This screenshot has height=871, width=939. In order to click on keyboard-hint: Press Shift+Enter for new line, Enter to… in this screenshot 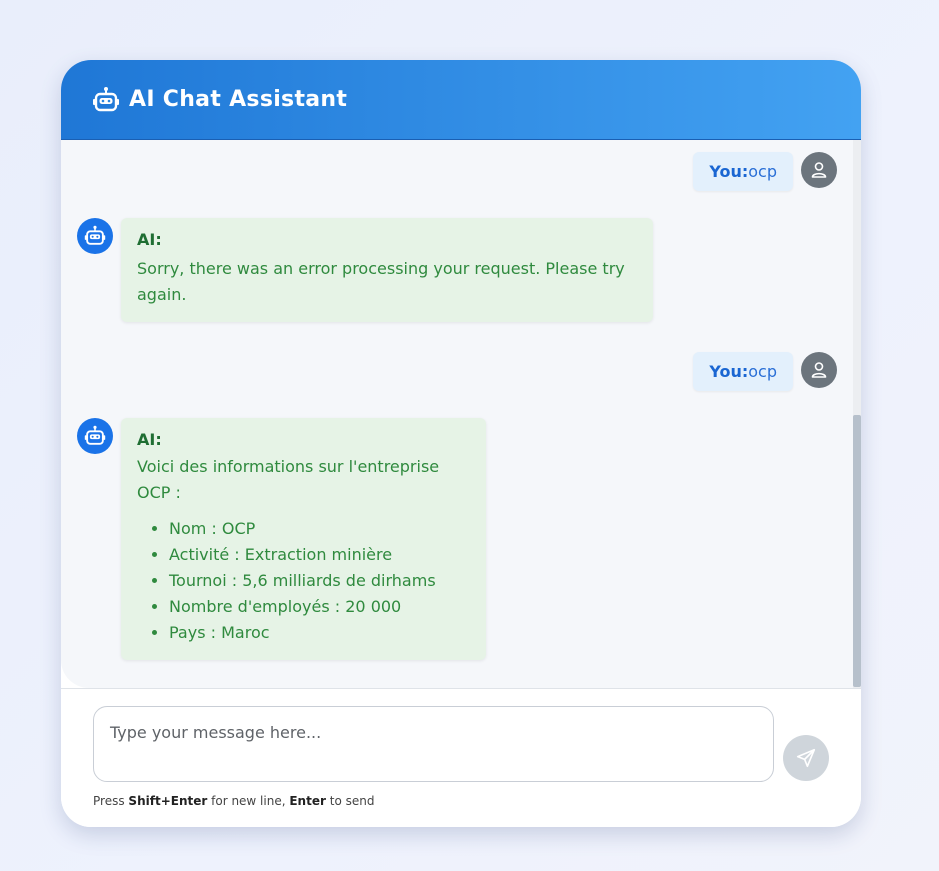, I will do `click(233, 801)`.